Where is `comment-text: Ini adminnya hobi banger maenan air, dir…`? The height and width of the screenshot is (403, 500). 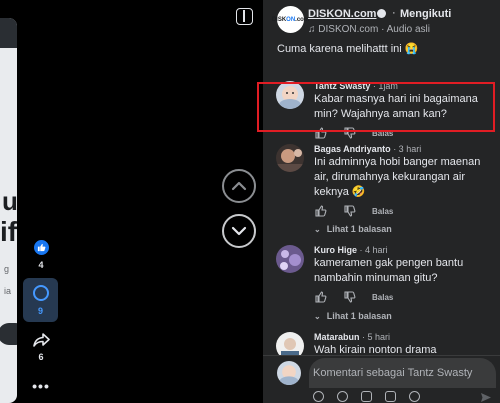
comment-text: Ini adminnya hobi banger maenan air, dir… is located at coordinates (397, 177).